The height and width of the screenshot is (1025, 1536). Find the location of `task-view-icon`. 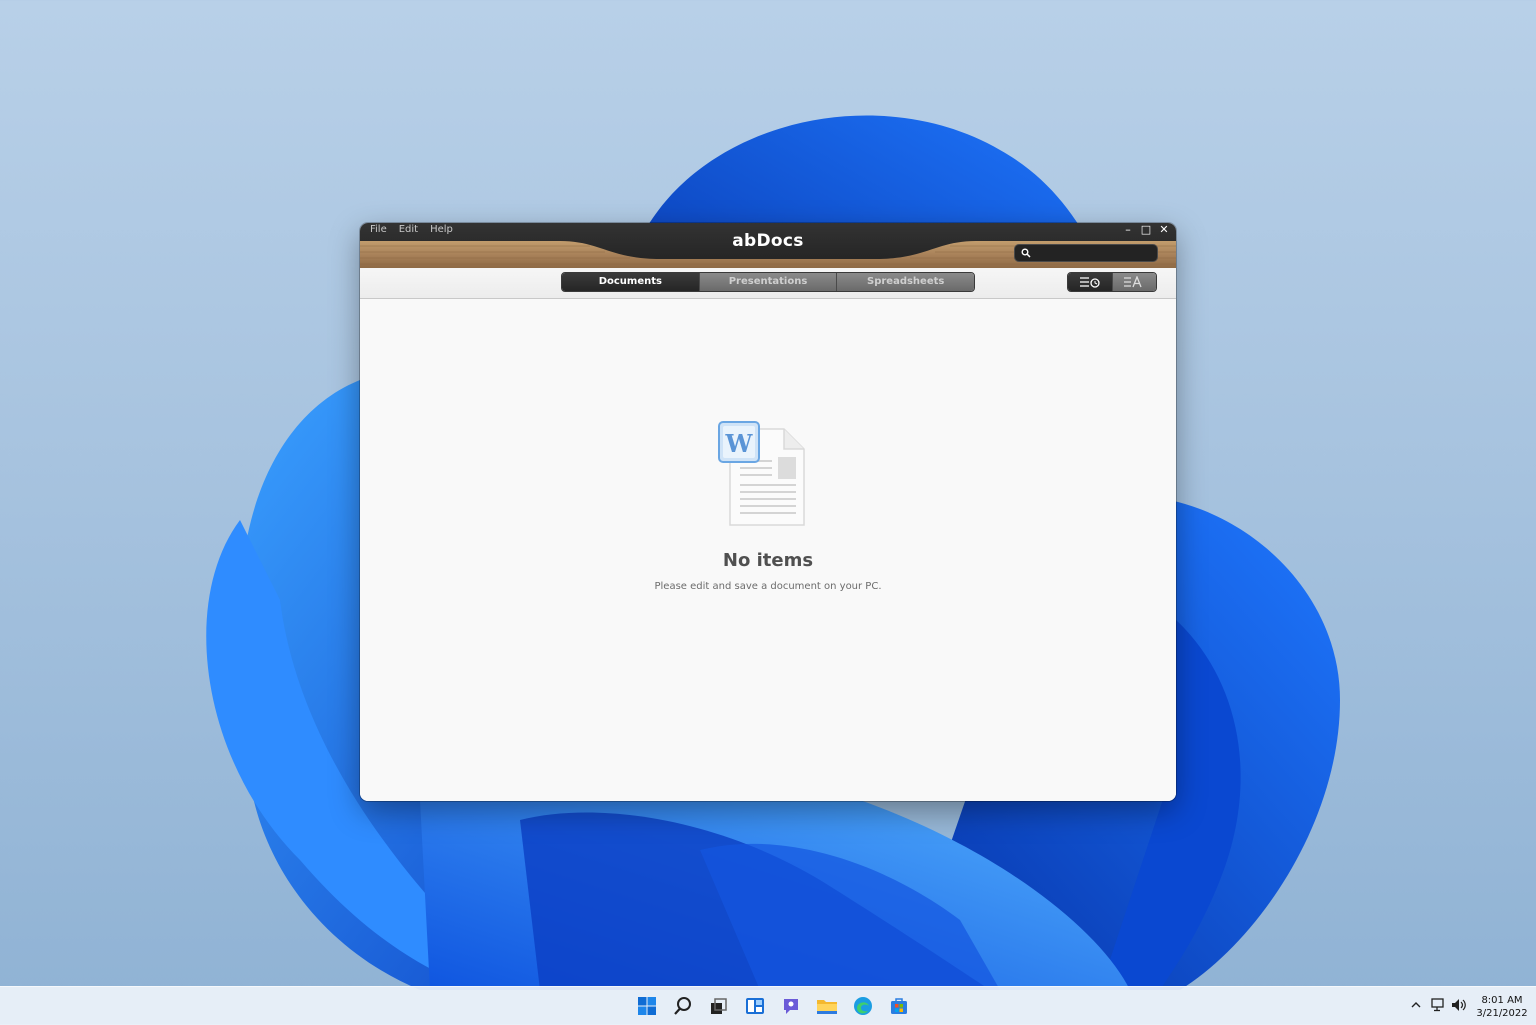

task-view-icon is located at coordinates (719, 1006).